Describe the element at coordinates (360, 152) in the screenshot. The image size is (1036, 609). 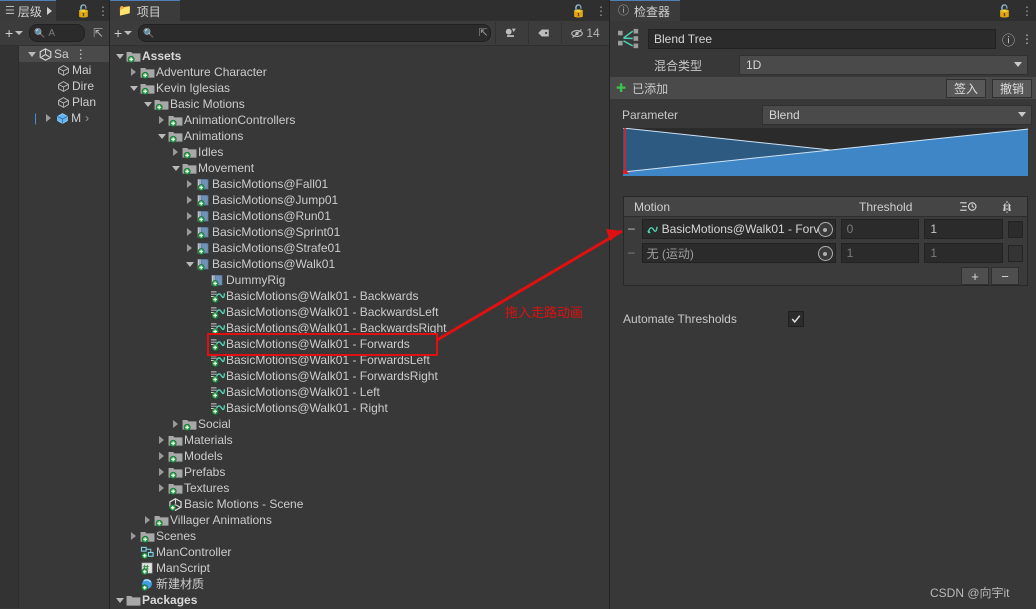
I see `project-tree-item: Idles` at that location.